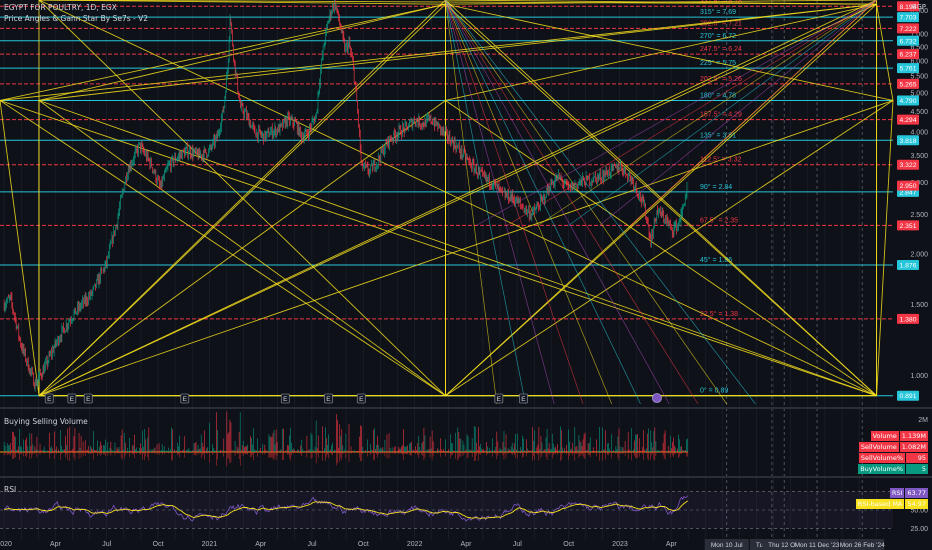 This screenshot has width=932, height=550. I want to click on price-tick-label: 2.500, so click(919, 215).